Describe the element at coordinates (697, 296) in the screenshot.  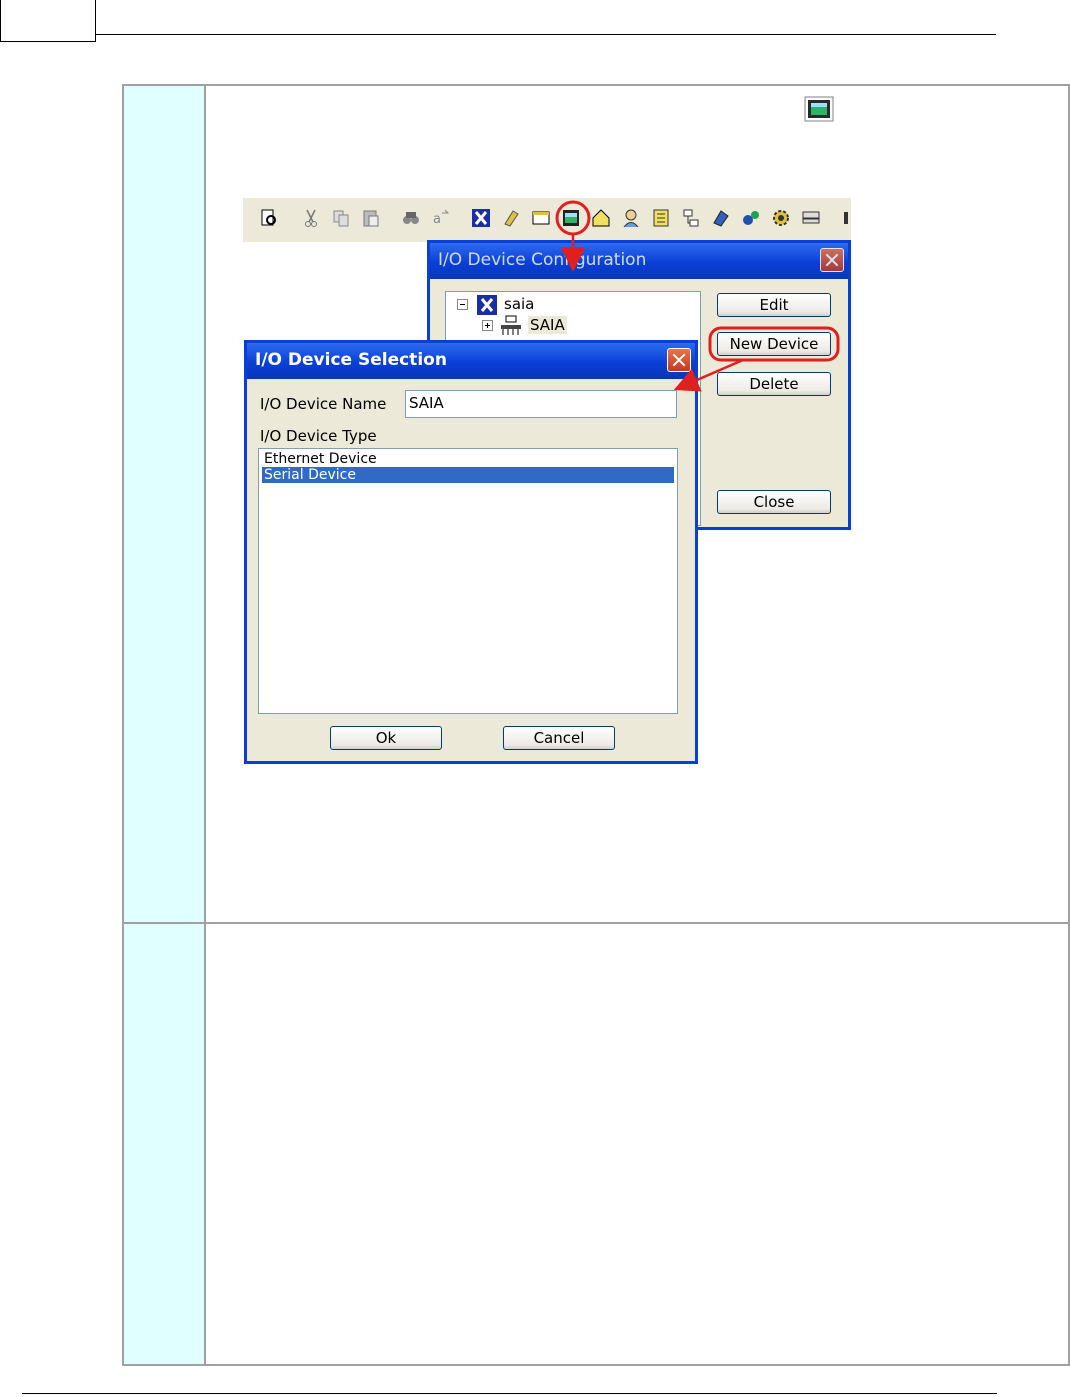
I see `annotation-overlay` at that location.